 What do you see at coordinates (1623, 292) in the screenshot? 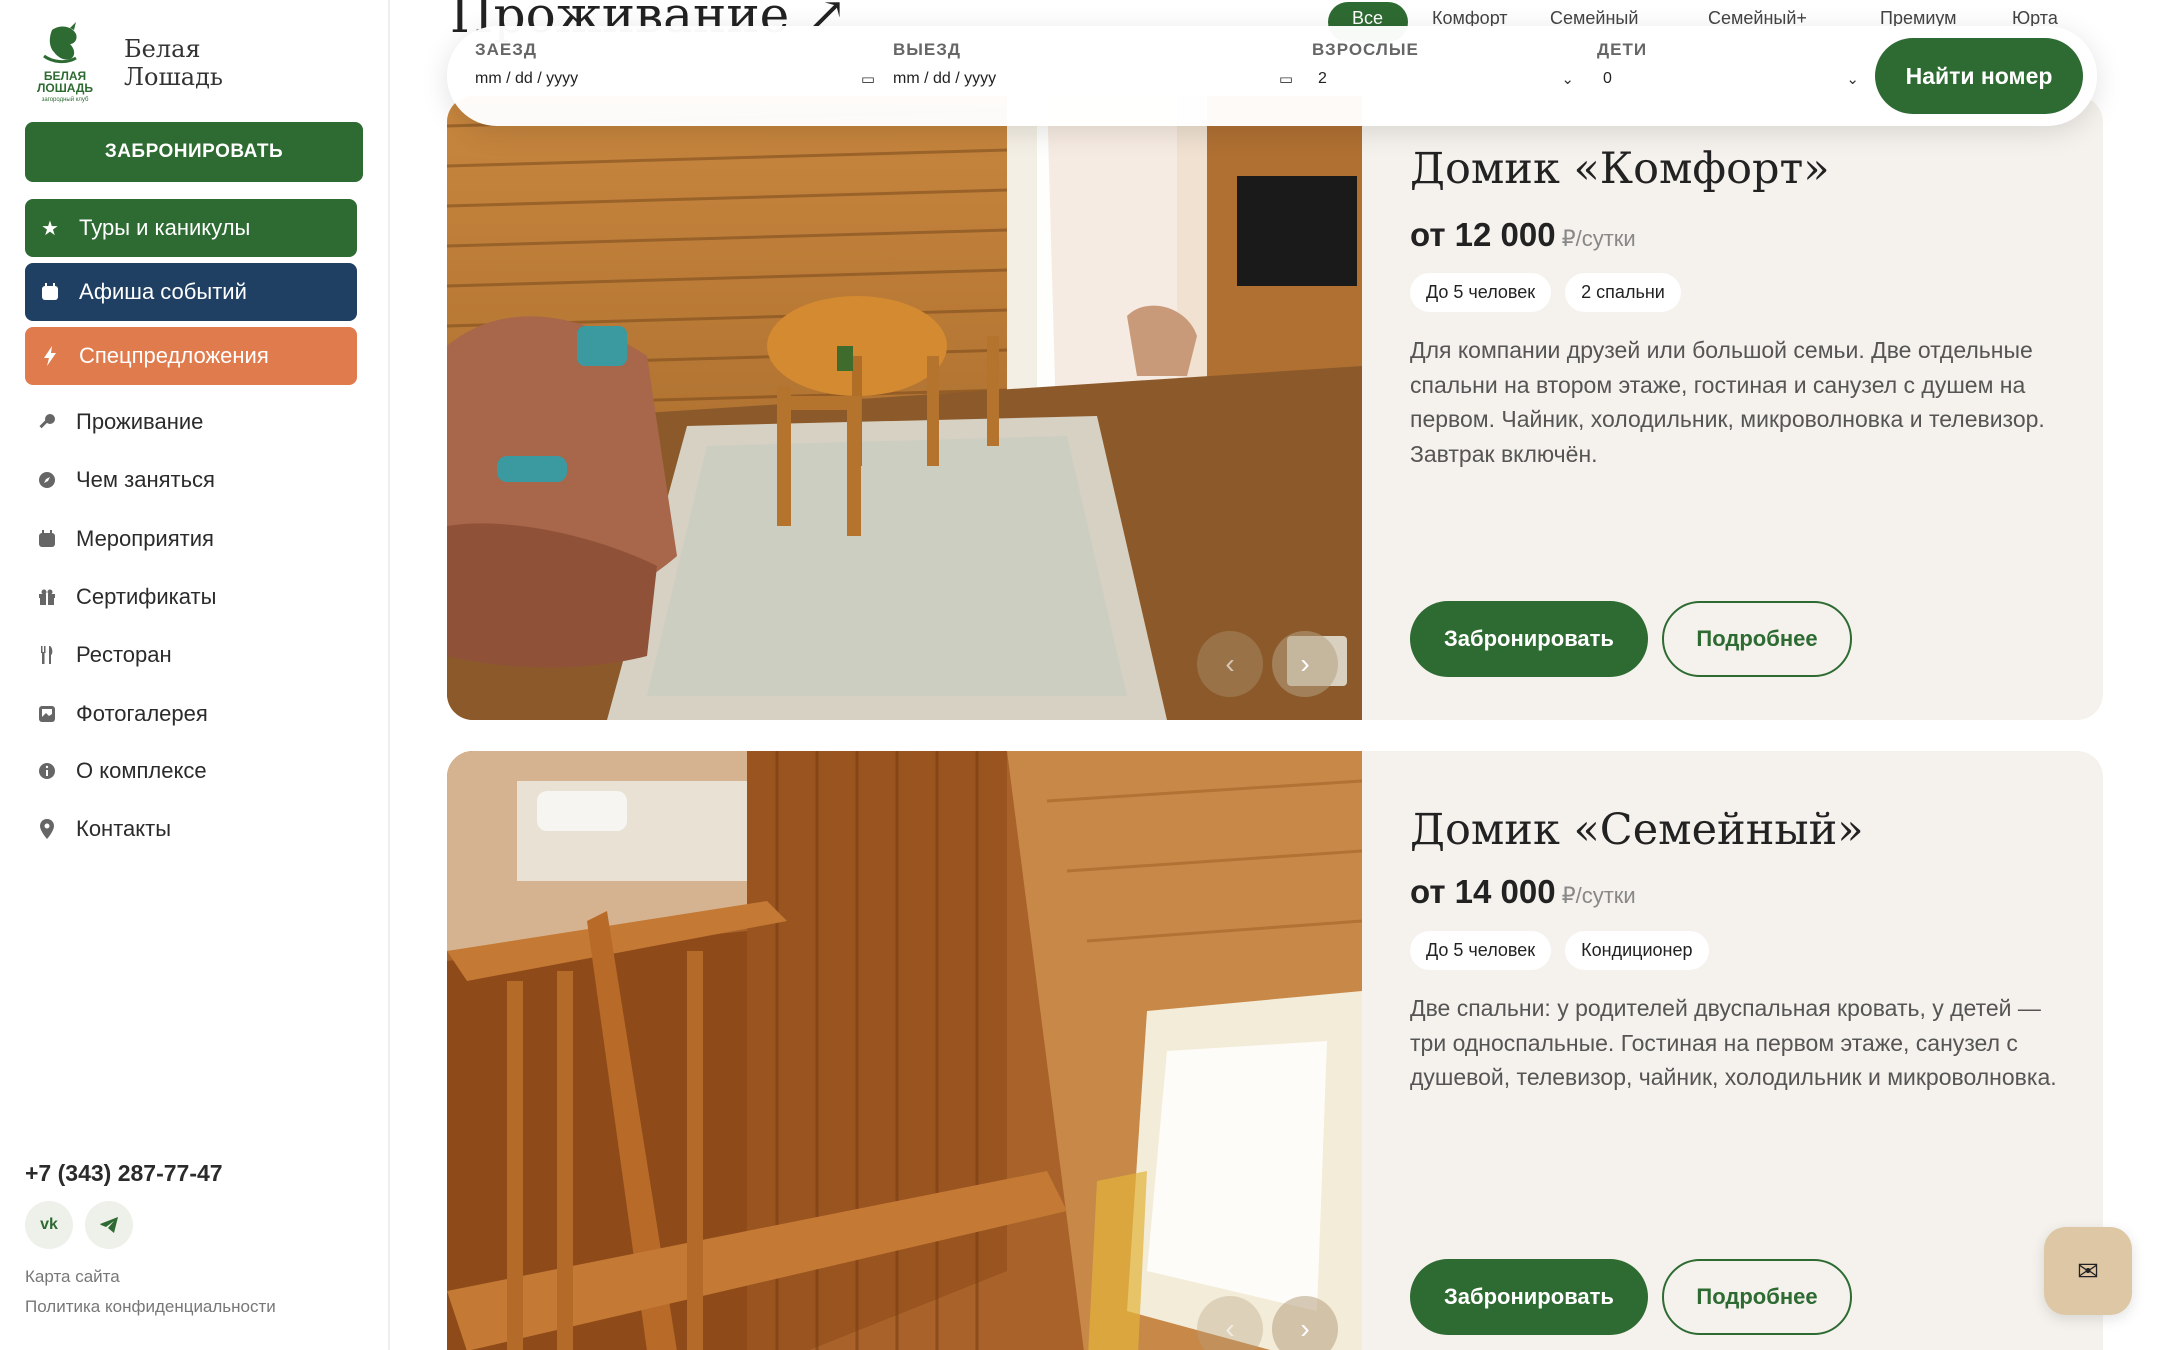
I see `room-tag: 2 спальни` at bounding box center [1623, 292].